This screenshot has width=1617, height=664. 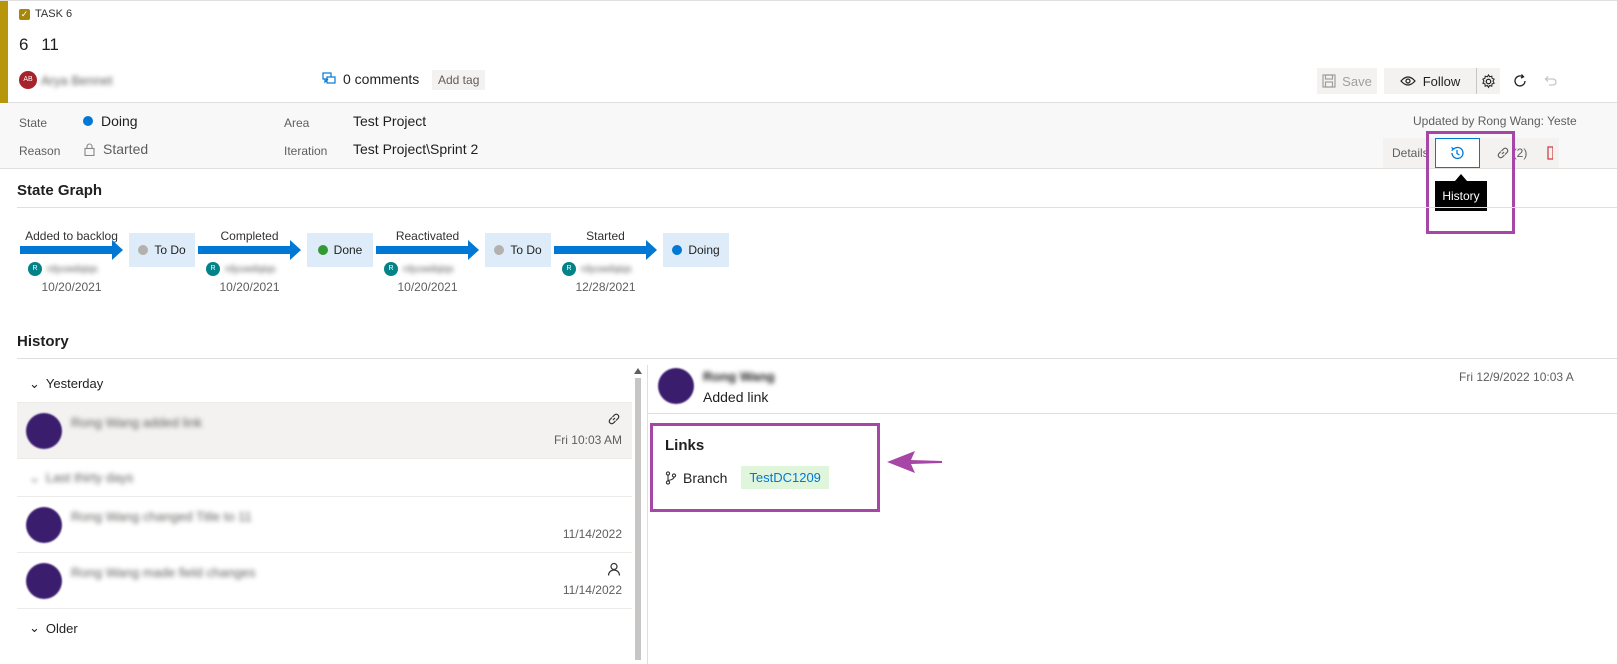 What do you see at coordinates (736, 397) in the screenshot?
I see `history-detail-action: Added link` at bounding box center [736, 397].